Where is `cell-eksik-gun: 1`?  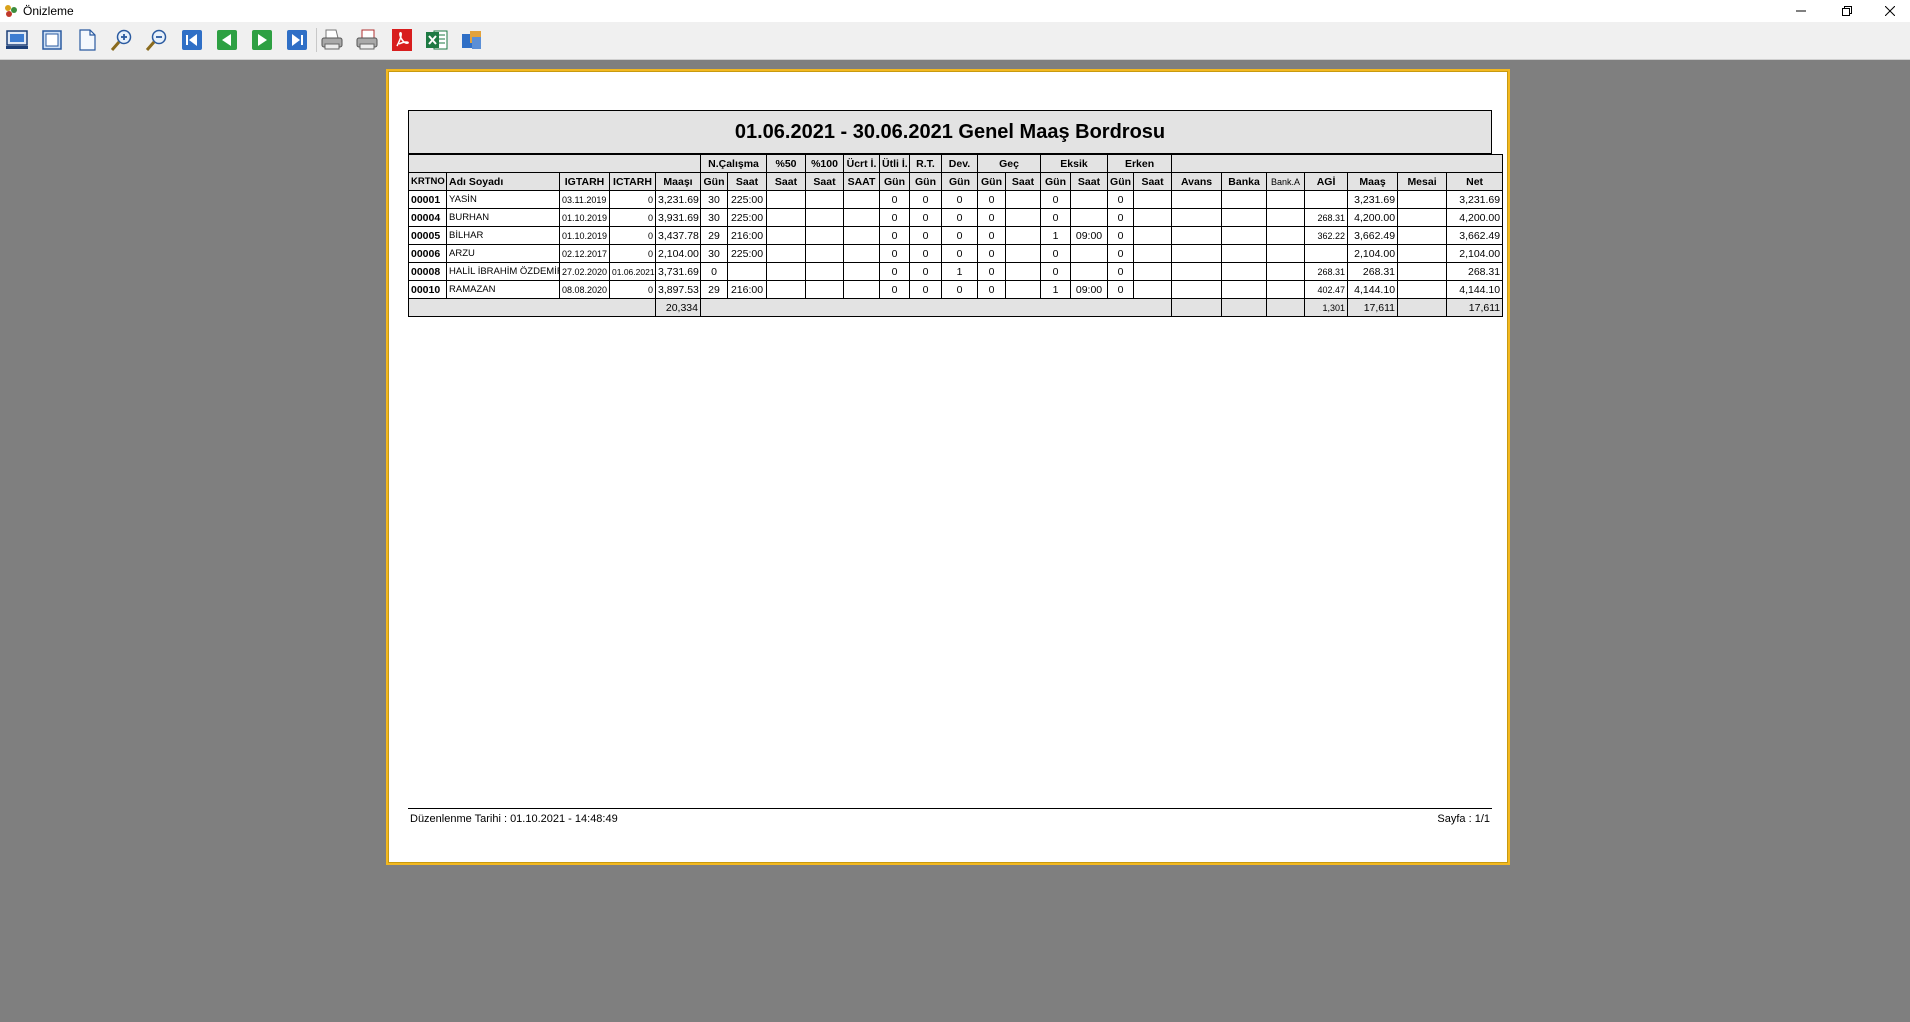 cell-eksik-gun: 1 is located at coordinates (1056, 289).